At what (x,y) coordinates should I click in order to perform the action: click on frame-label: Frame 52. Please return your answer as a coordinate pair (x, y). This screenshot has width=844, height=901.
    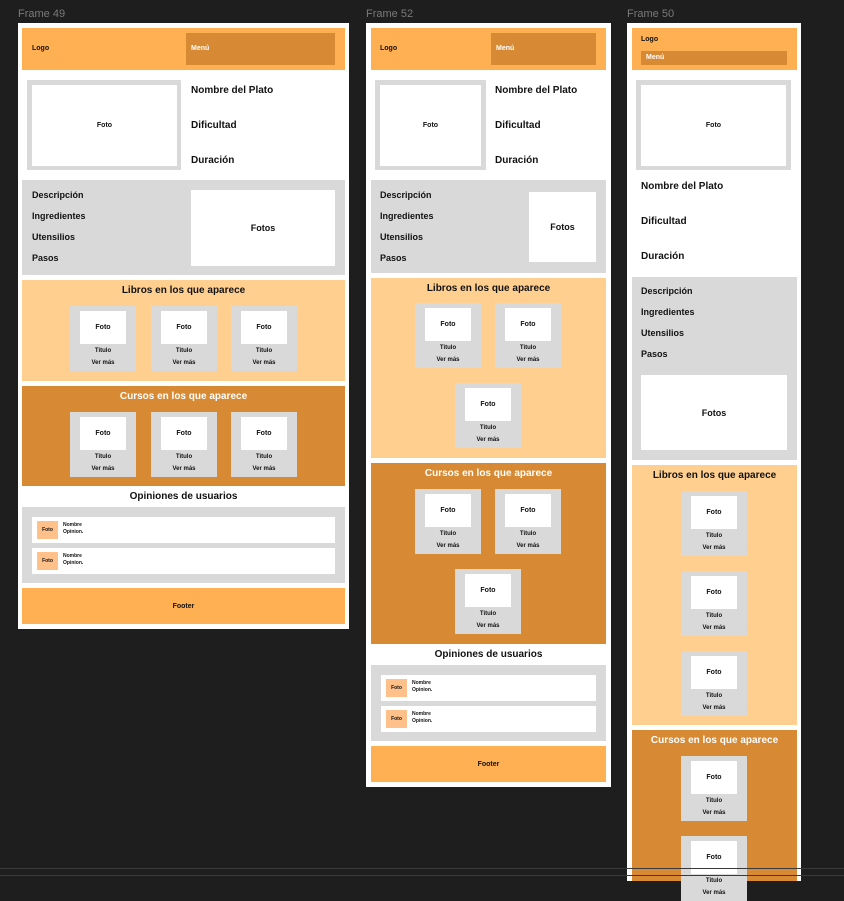
    Looking at the image, I should click on (390, 14).